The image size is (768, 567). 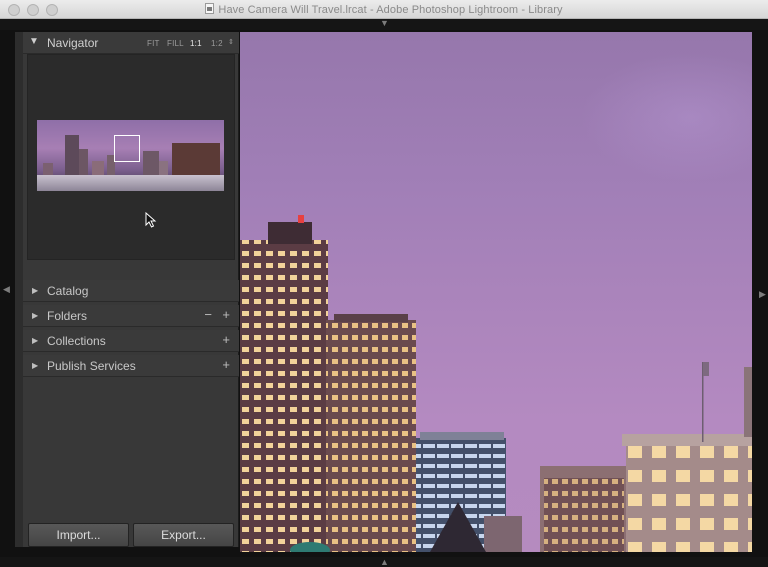 What do you see at coordinates (231, 42) in the screenshot?
I see `zoom-dropdown-icon: ⇕` at bounding box center [231, 42].